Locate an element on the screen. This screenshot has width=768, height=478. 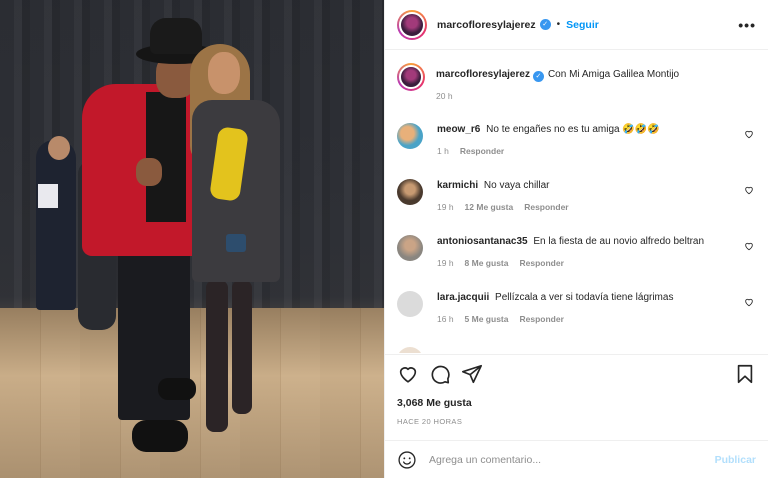
caption-time: 20 h is located at coordinates (444, 96).